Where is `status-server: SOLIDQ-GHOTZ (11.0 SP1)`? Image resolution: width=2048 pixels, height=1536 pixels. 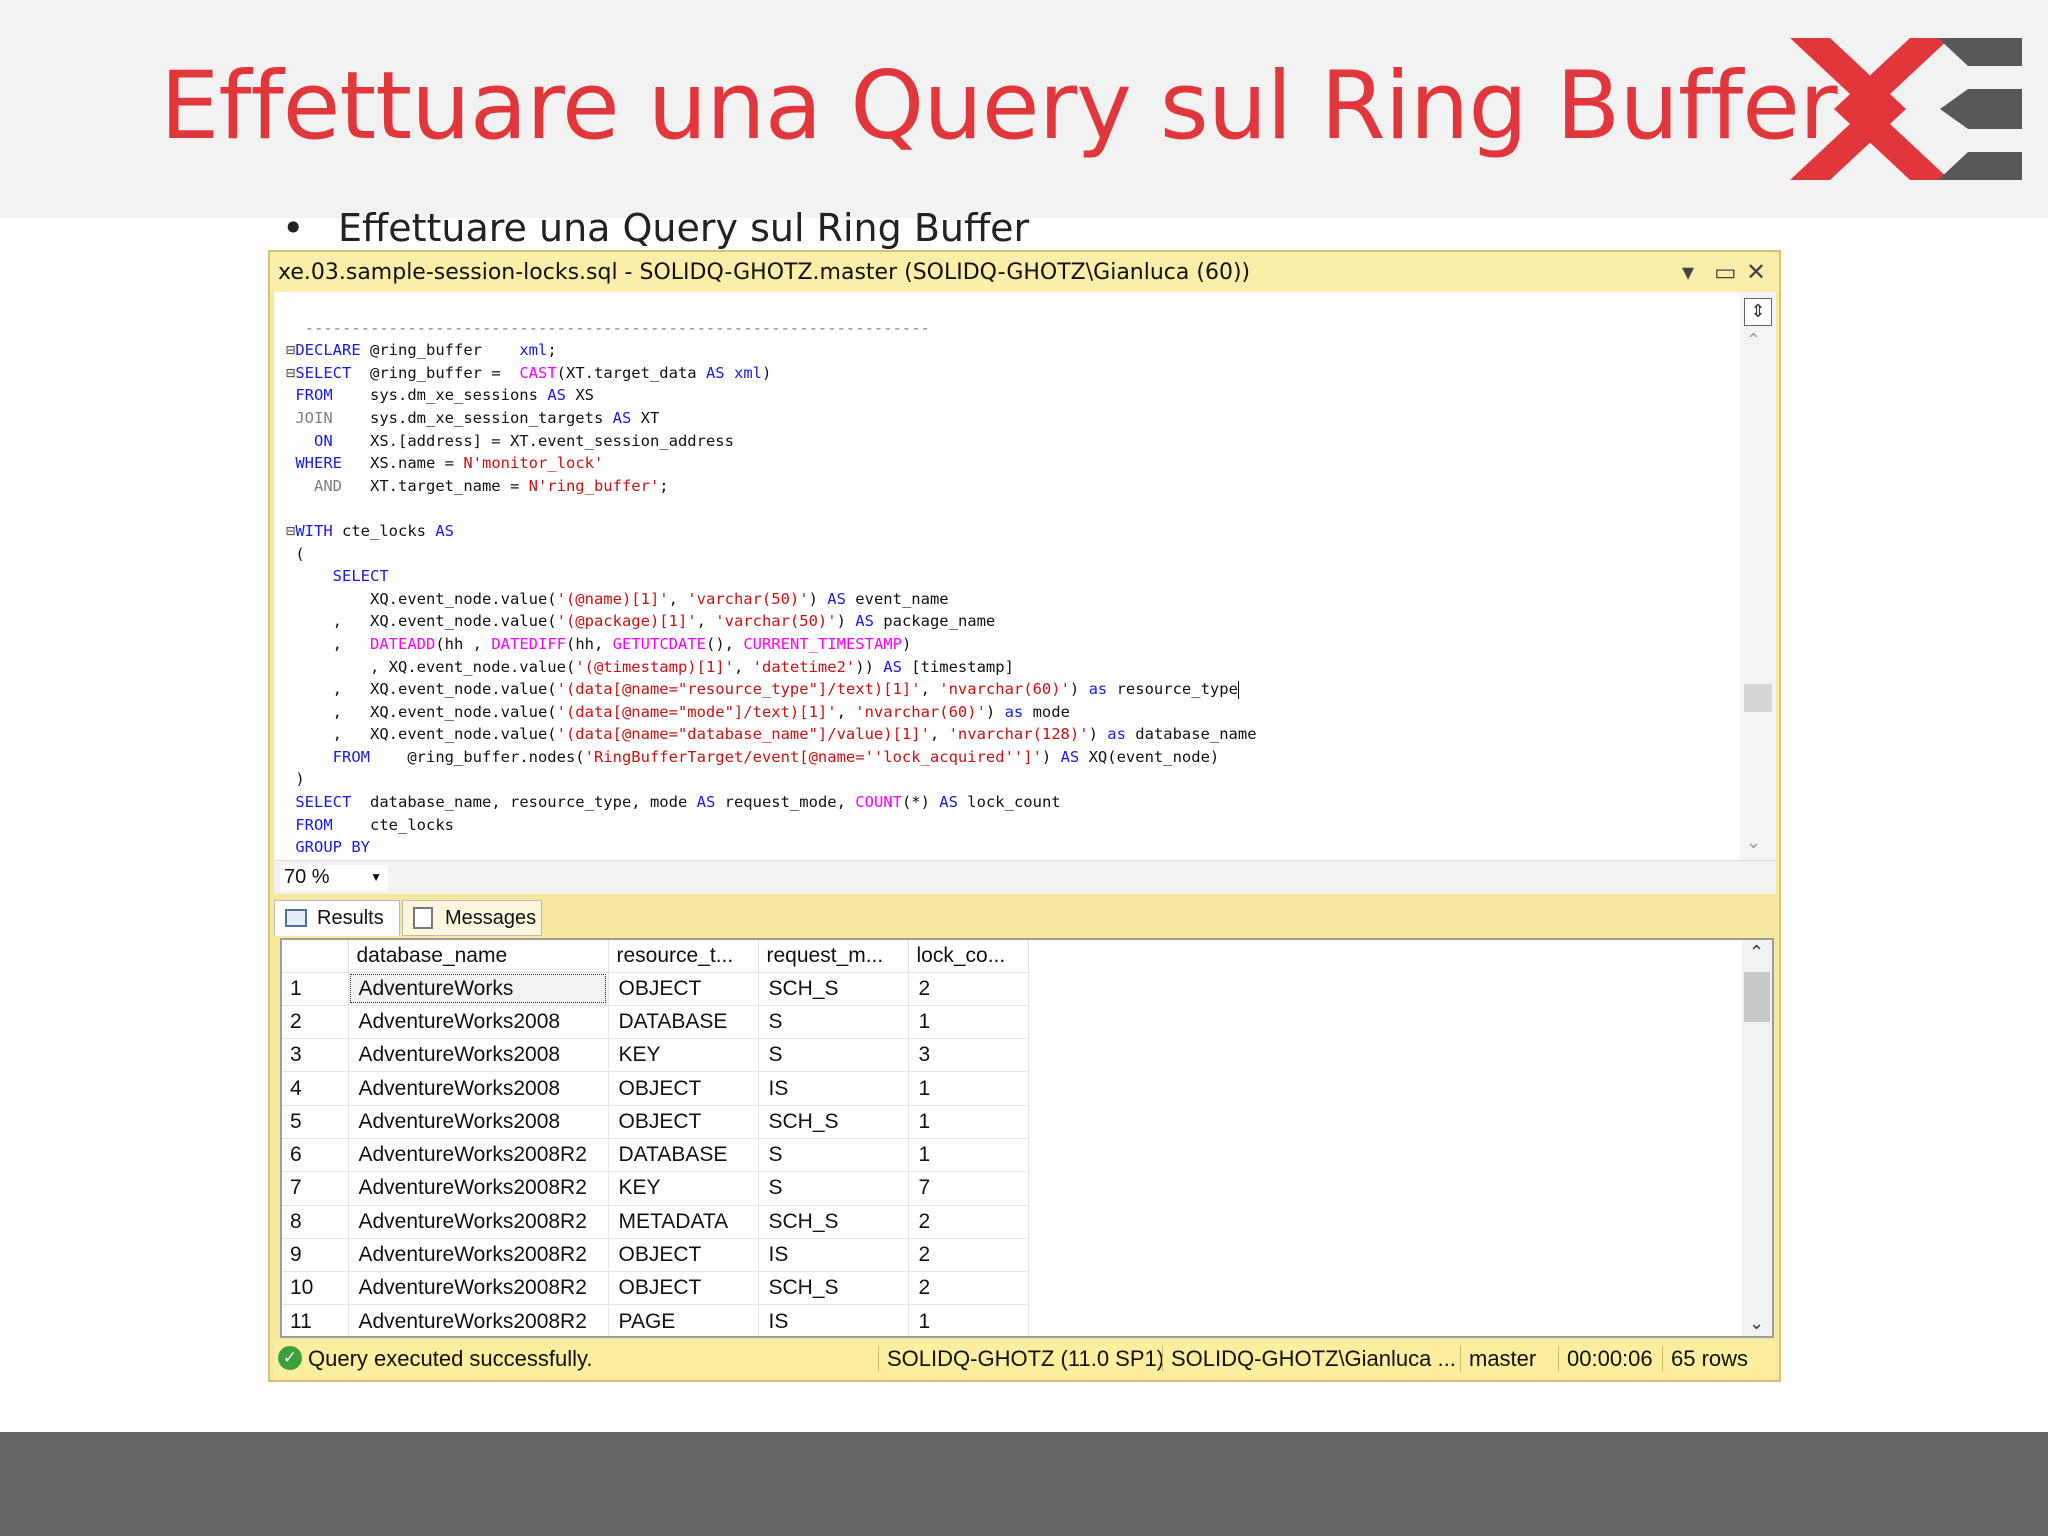 status-server: SOLIDQ-GHOTZ (11.0 SP1) is located at coordinates (1021, 1359).